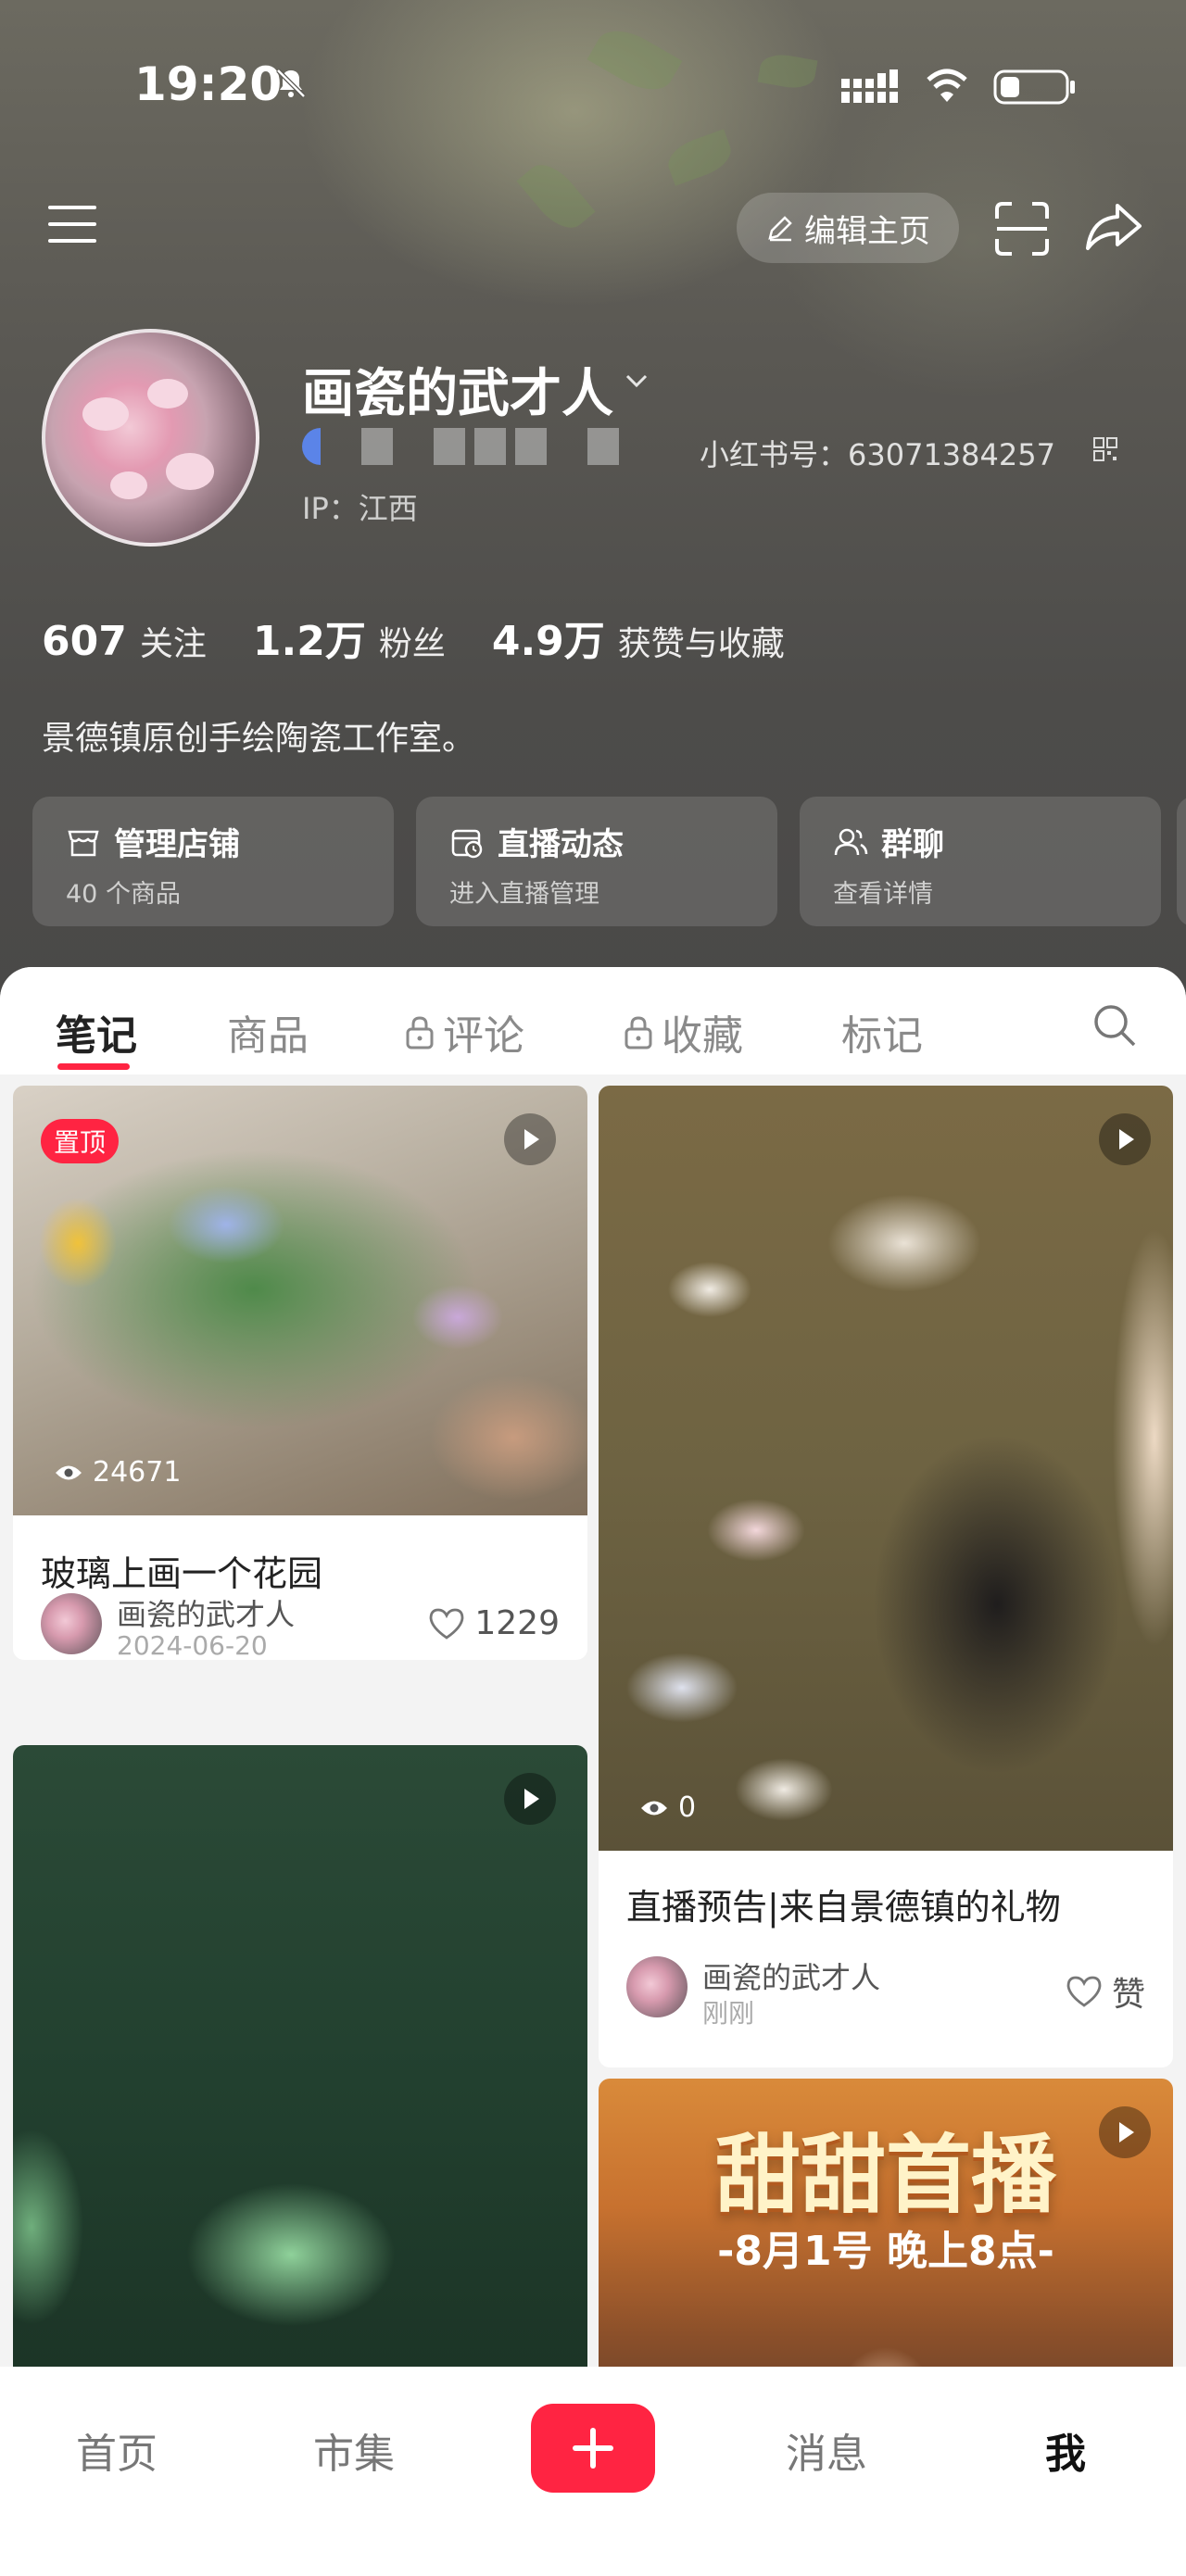 The image size is (1186, 2576). What do you see at coordinates (117, 2450) in the screenshot?
I see `nav-home: 首页` at bounding box center [117, 2450].